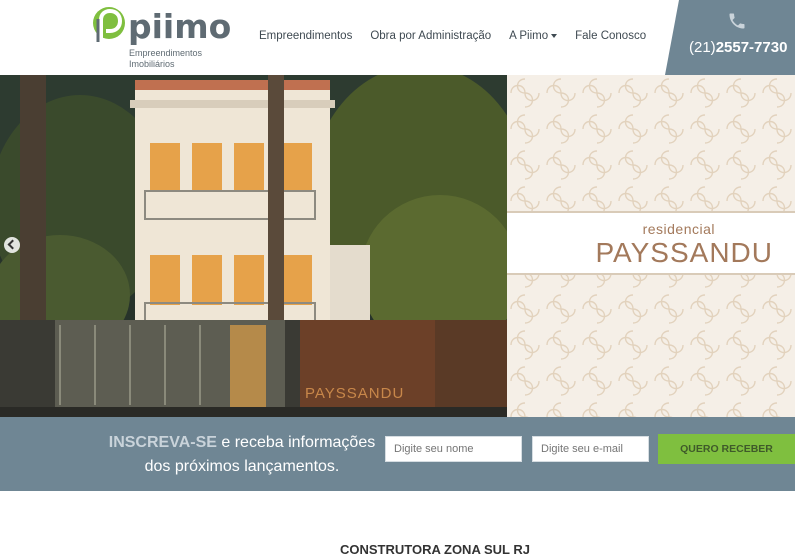 Image resolution: width=795 pixels, height=557 pixels. Describe the element at coordinates (12, 245) in the screenshot. I see `slider-prev-button` at that location.